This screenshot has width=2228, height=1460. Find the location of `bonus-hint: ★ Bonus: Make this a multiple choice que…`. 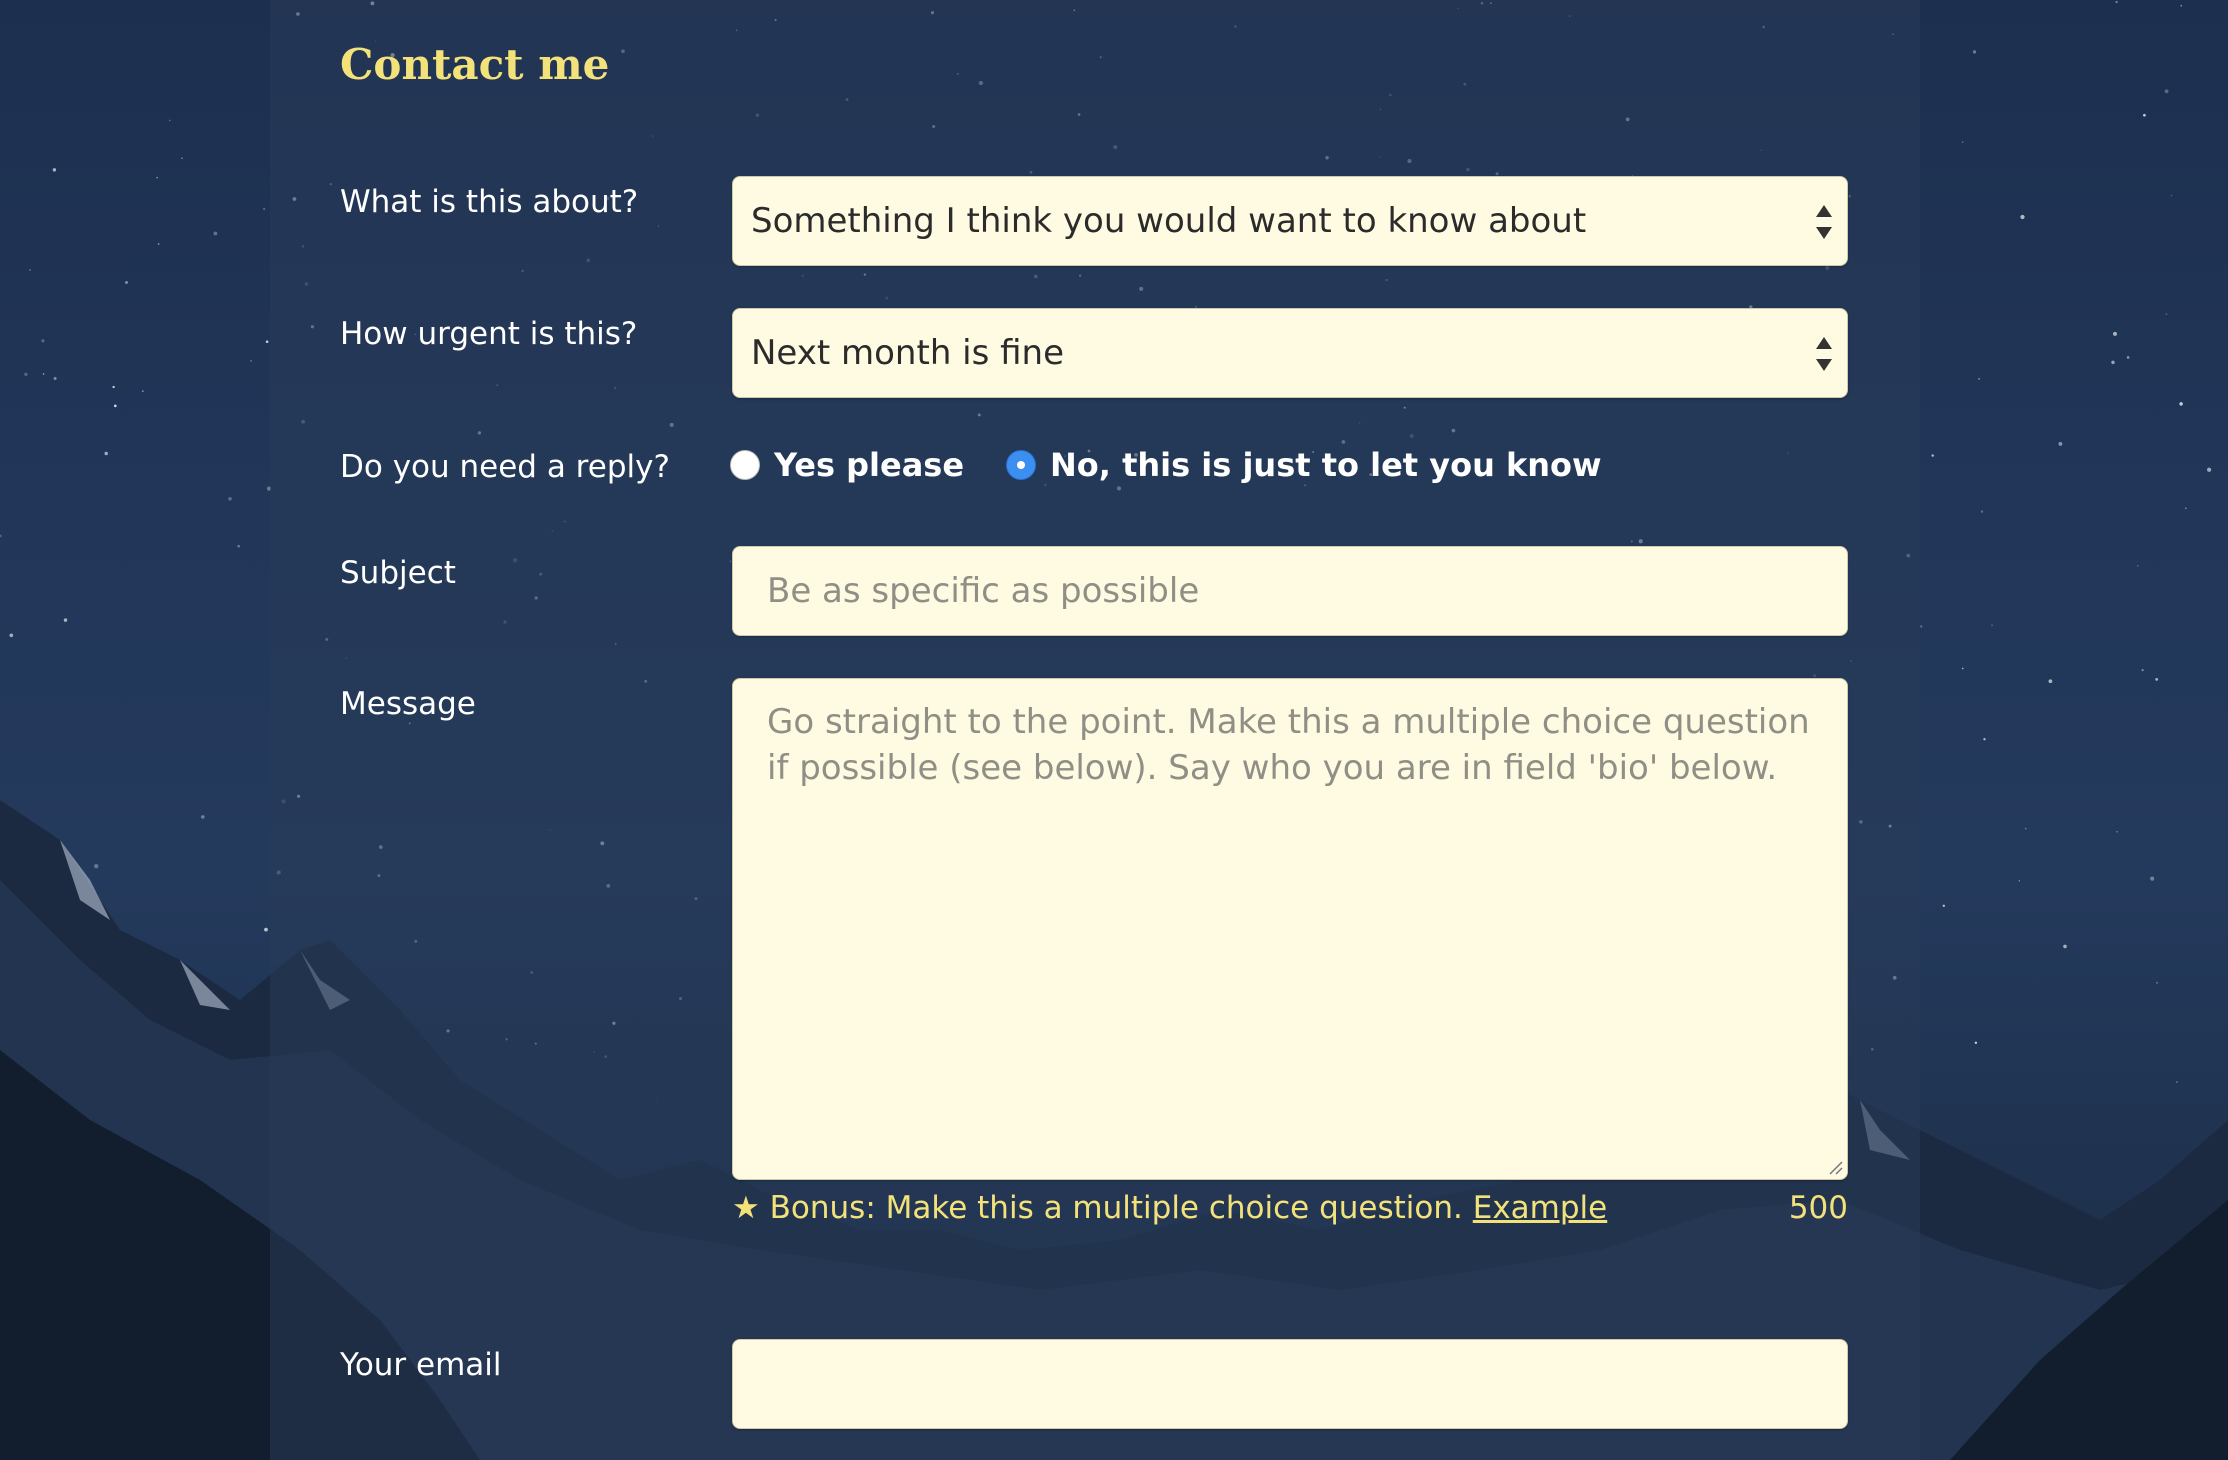

bonus-hint: ★ Bonus: Make this a multiple choice que… is located at coordinates (1169, 1208).